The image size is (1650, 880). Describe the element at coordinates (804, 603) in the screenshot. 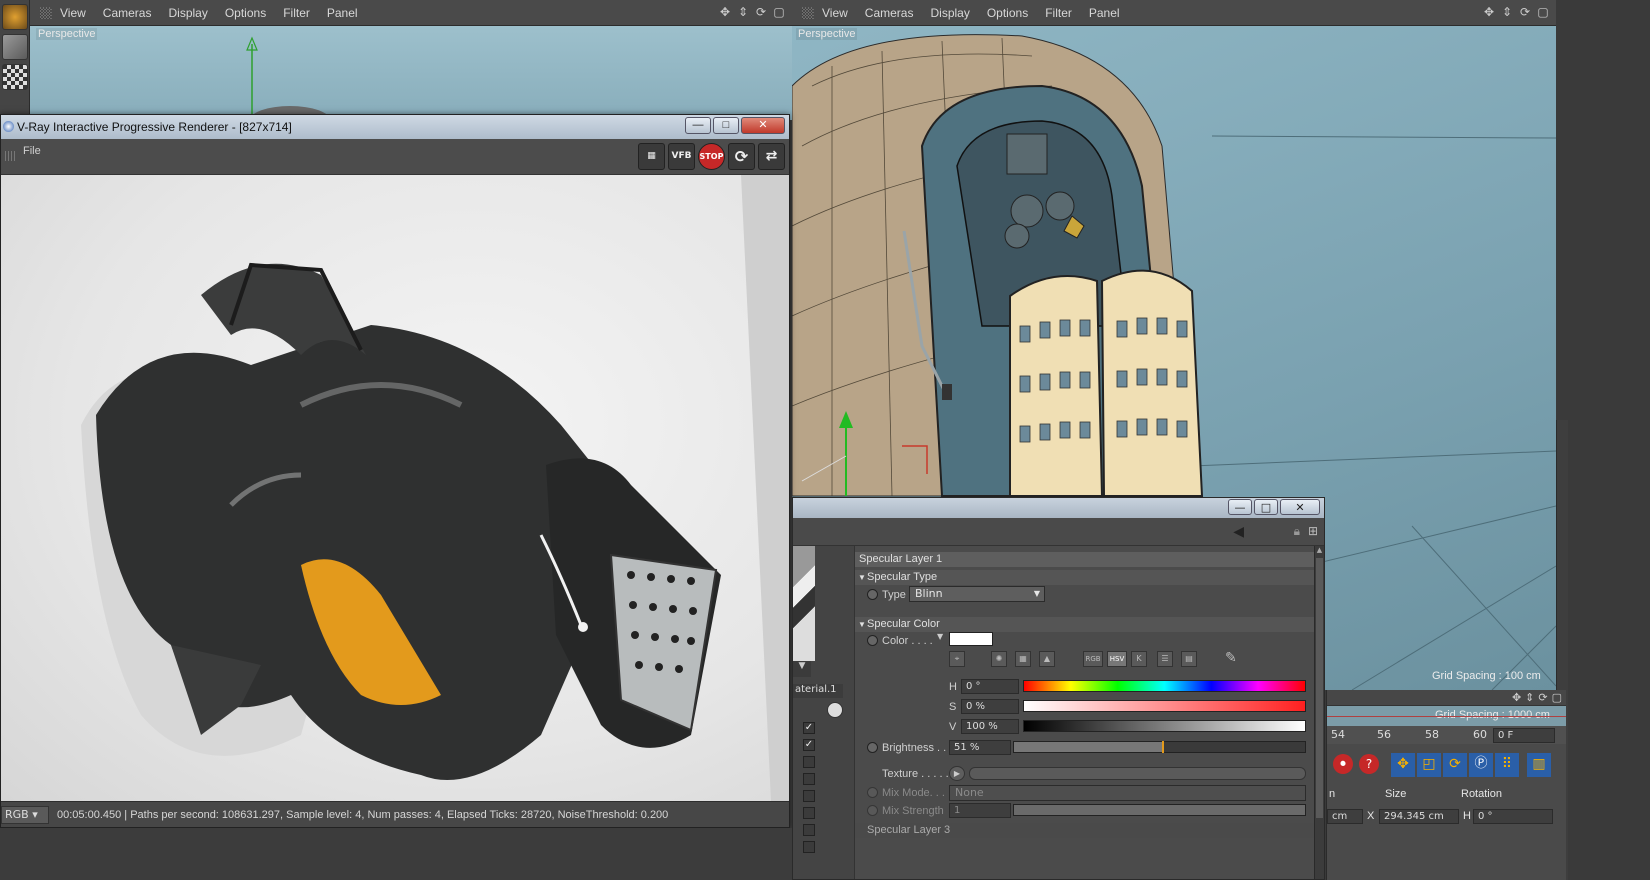

I see `material-preview` at that location.